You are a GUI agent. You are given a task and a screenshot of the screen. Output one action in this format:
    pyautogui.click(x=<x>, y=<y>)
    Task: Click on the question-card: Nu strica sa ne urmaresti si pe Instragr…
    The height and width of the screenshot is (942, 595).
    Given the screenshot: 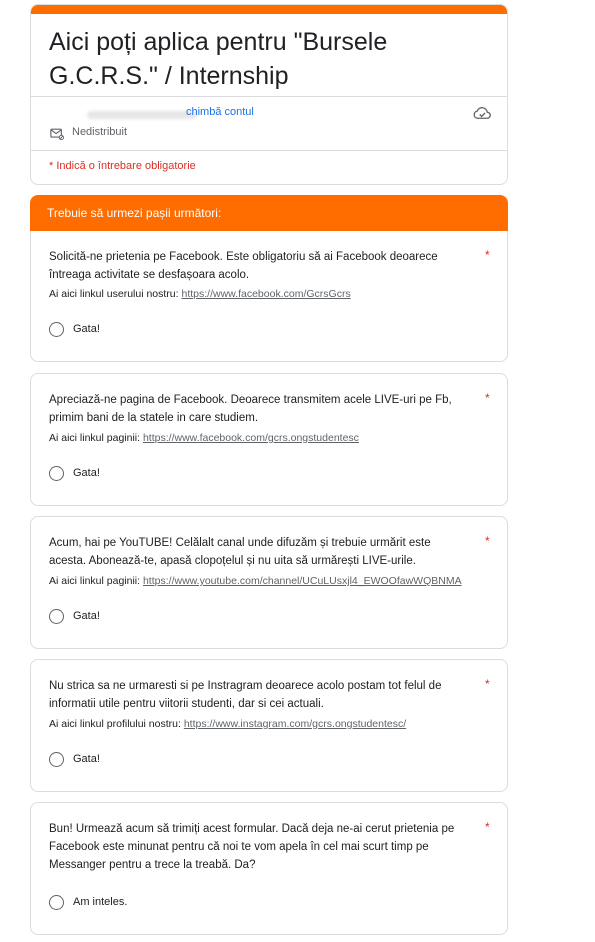 What is the action you would take?
    pyautogui.click(x=269, y=725)
    